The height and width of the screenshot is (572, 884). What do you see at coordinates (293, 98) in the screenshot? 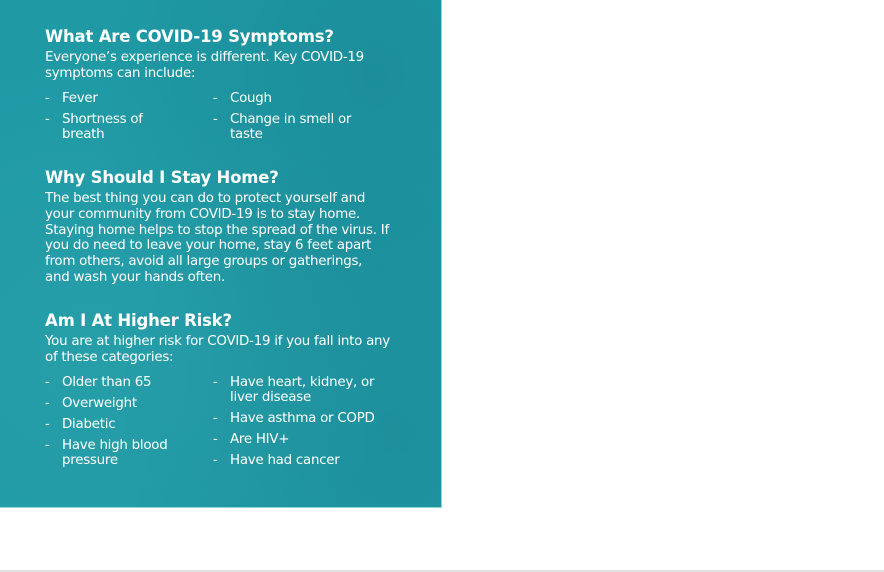
I see `list-item: - Cough` at bounding box center [293, 98].